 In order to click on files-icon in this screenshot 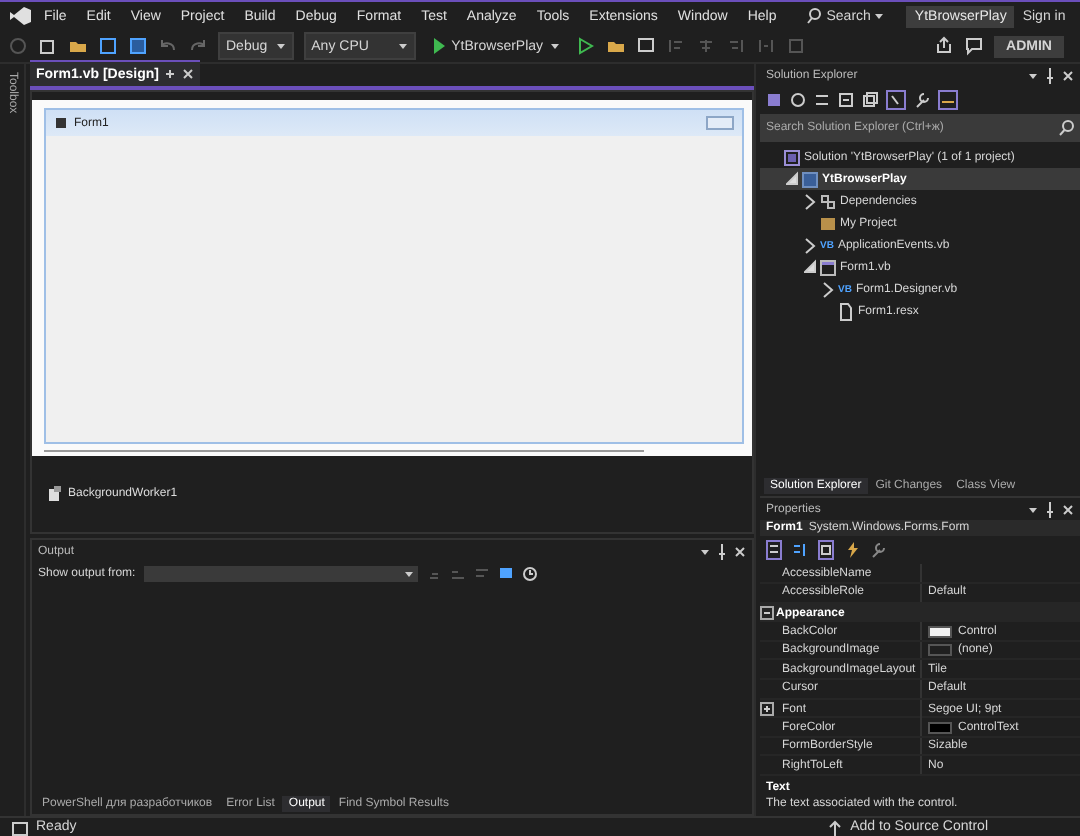, I will do `click(870, 100)`.